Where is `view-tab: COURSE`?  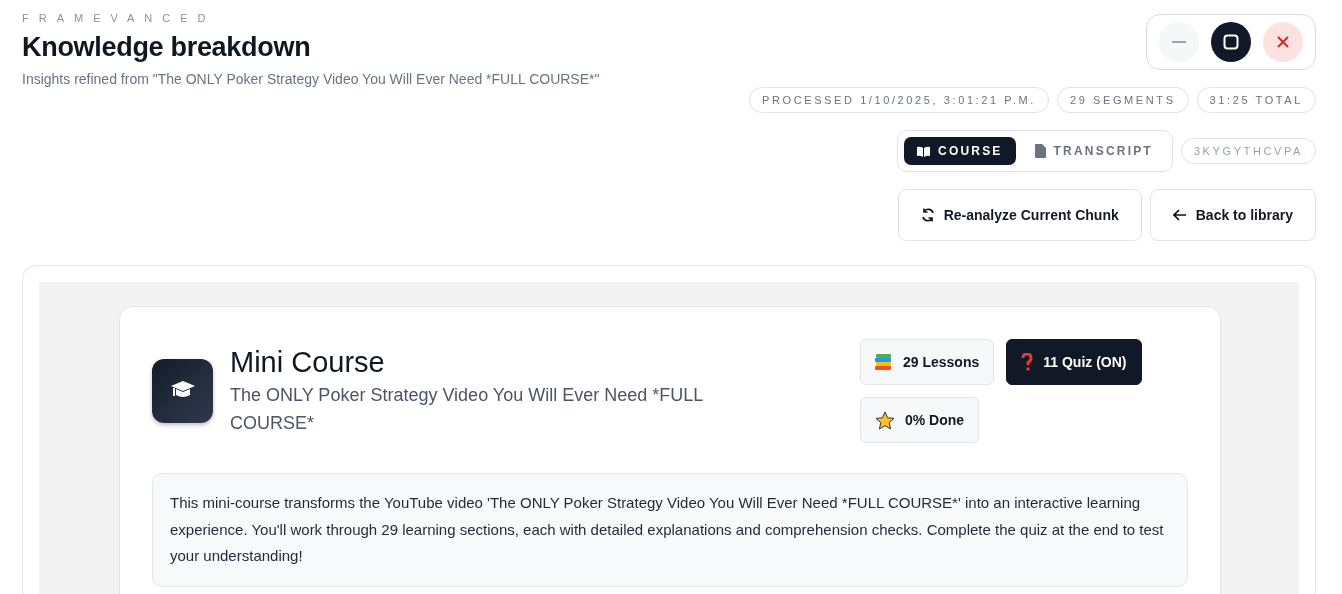
view-tab: COURSE is located at coordinates (960, 151).